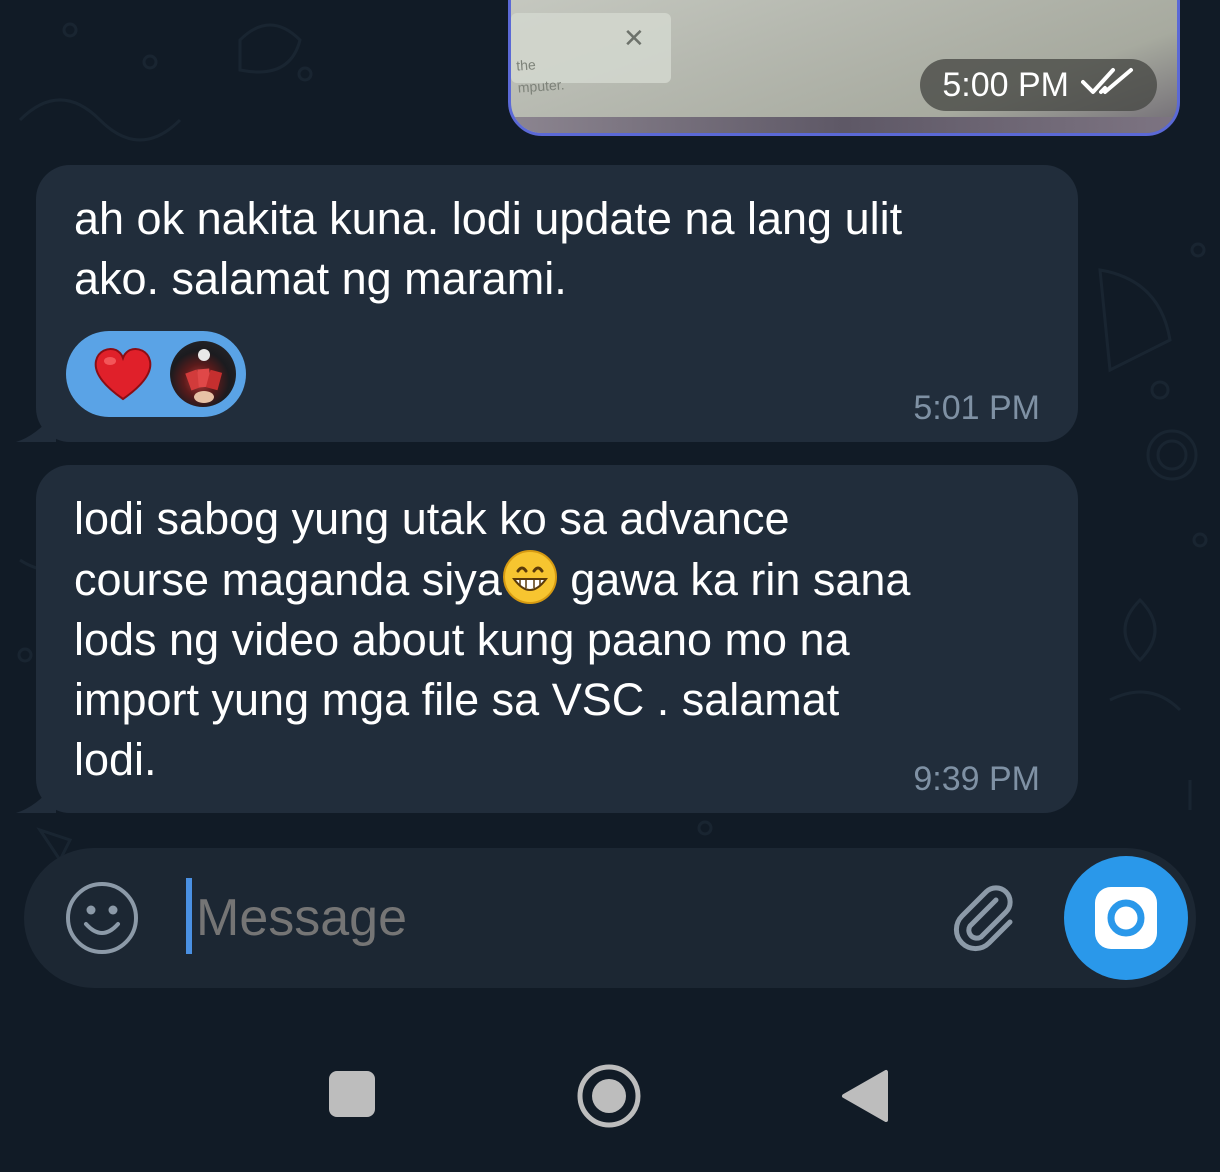  I want to click on heart-icon, so click(123, 374).